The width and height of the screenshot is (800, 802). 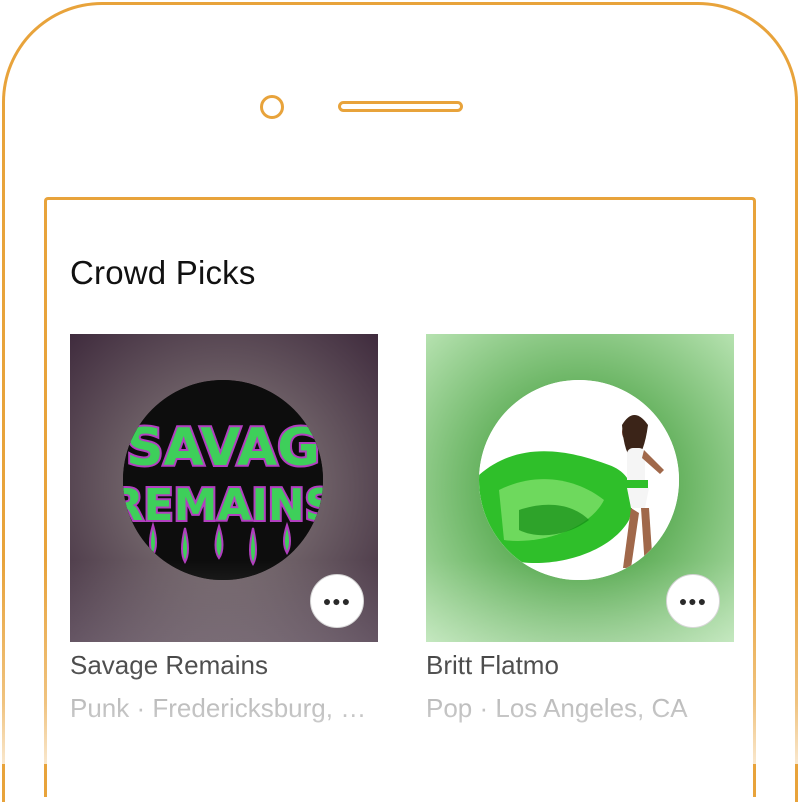 I want to click on artist-photo, so click(x=579, y=480).